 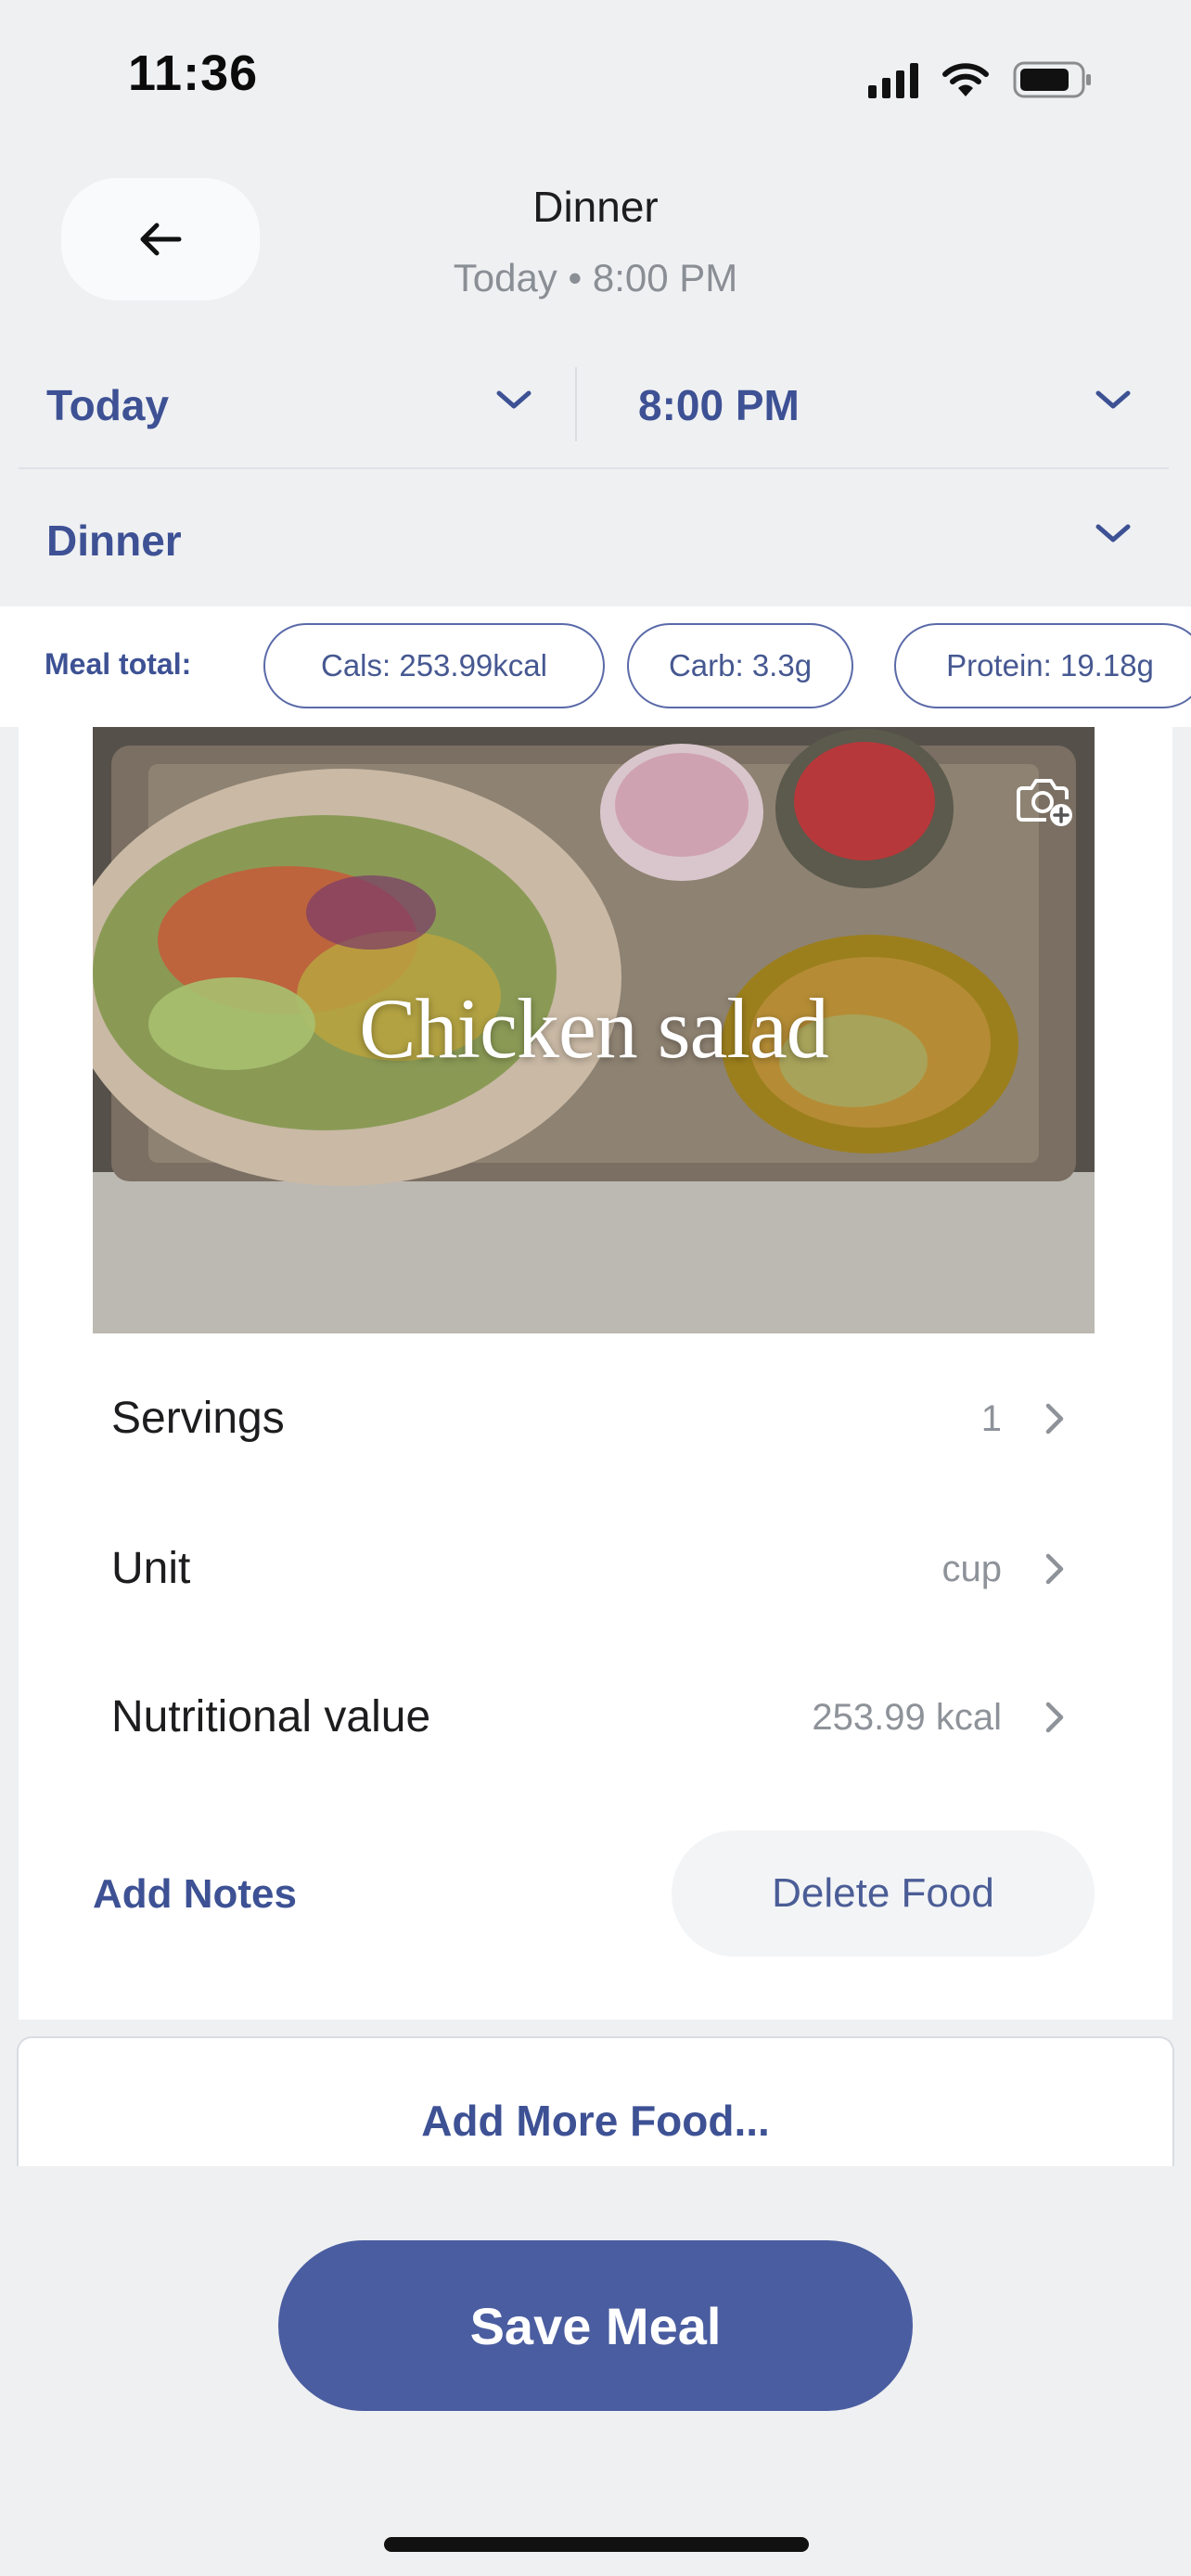 What do you see at coordinates (151, 1568) in the screenshot?
I see `unit-label: Unit` at bounding box center [151, 1568].